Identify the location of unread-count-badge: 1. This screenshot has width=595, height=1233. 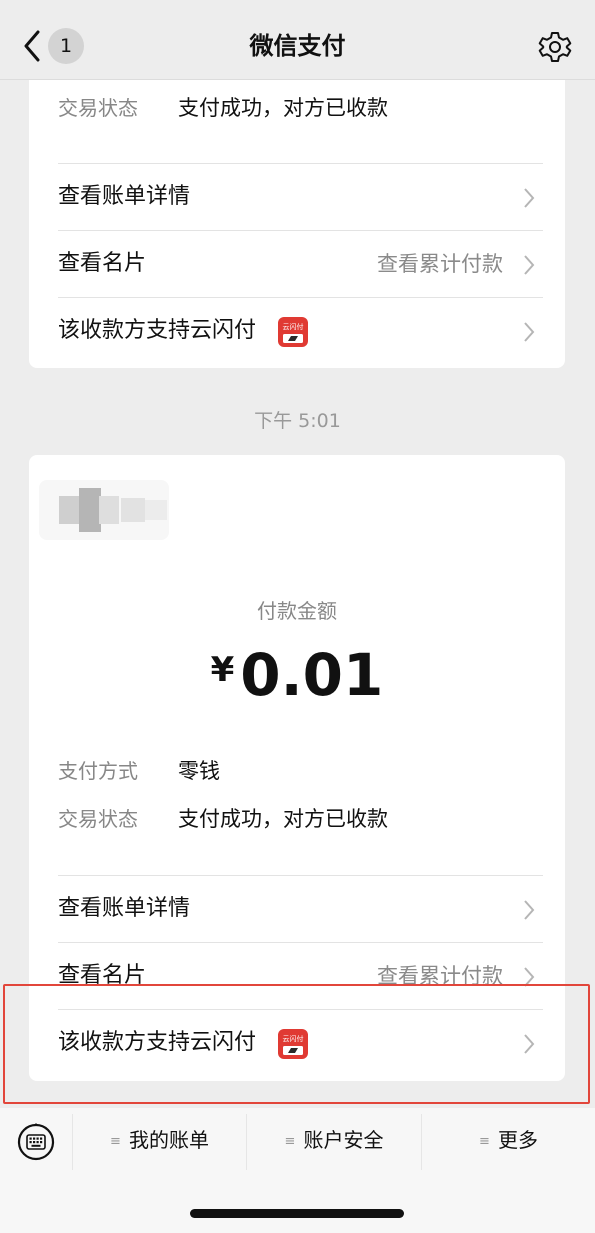
(66, 46).